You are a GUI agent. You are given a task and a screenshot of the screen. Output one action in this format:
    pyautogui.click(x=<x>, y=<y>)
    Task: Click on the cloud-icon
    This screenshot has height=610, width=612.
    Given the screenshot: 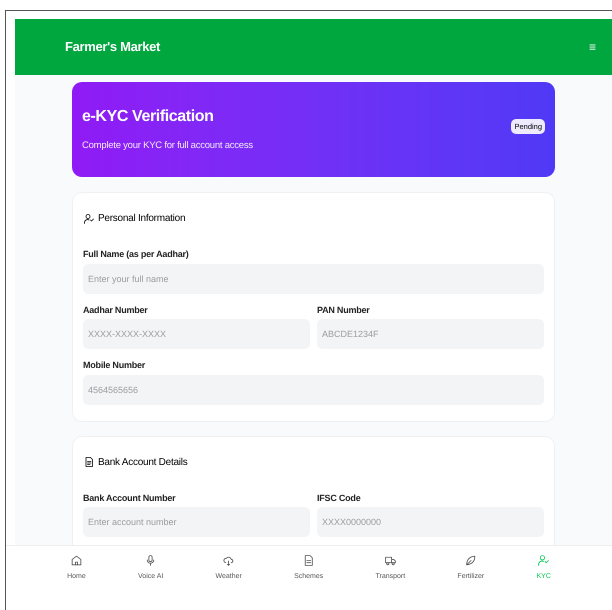 What is the action you would take?
    pyautogui.click(x=229, y=560)
    